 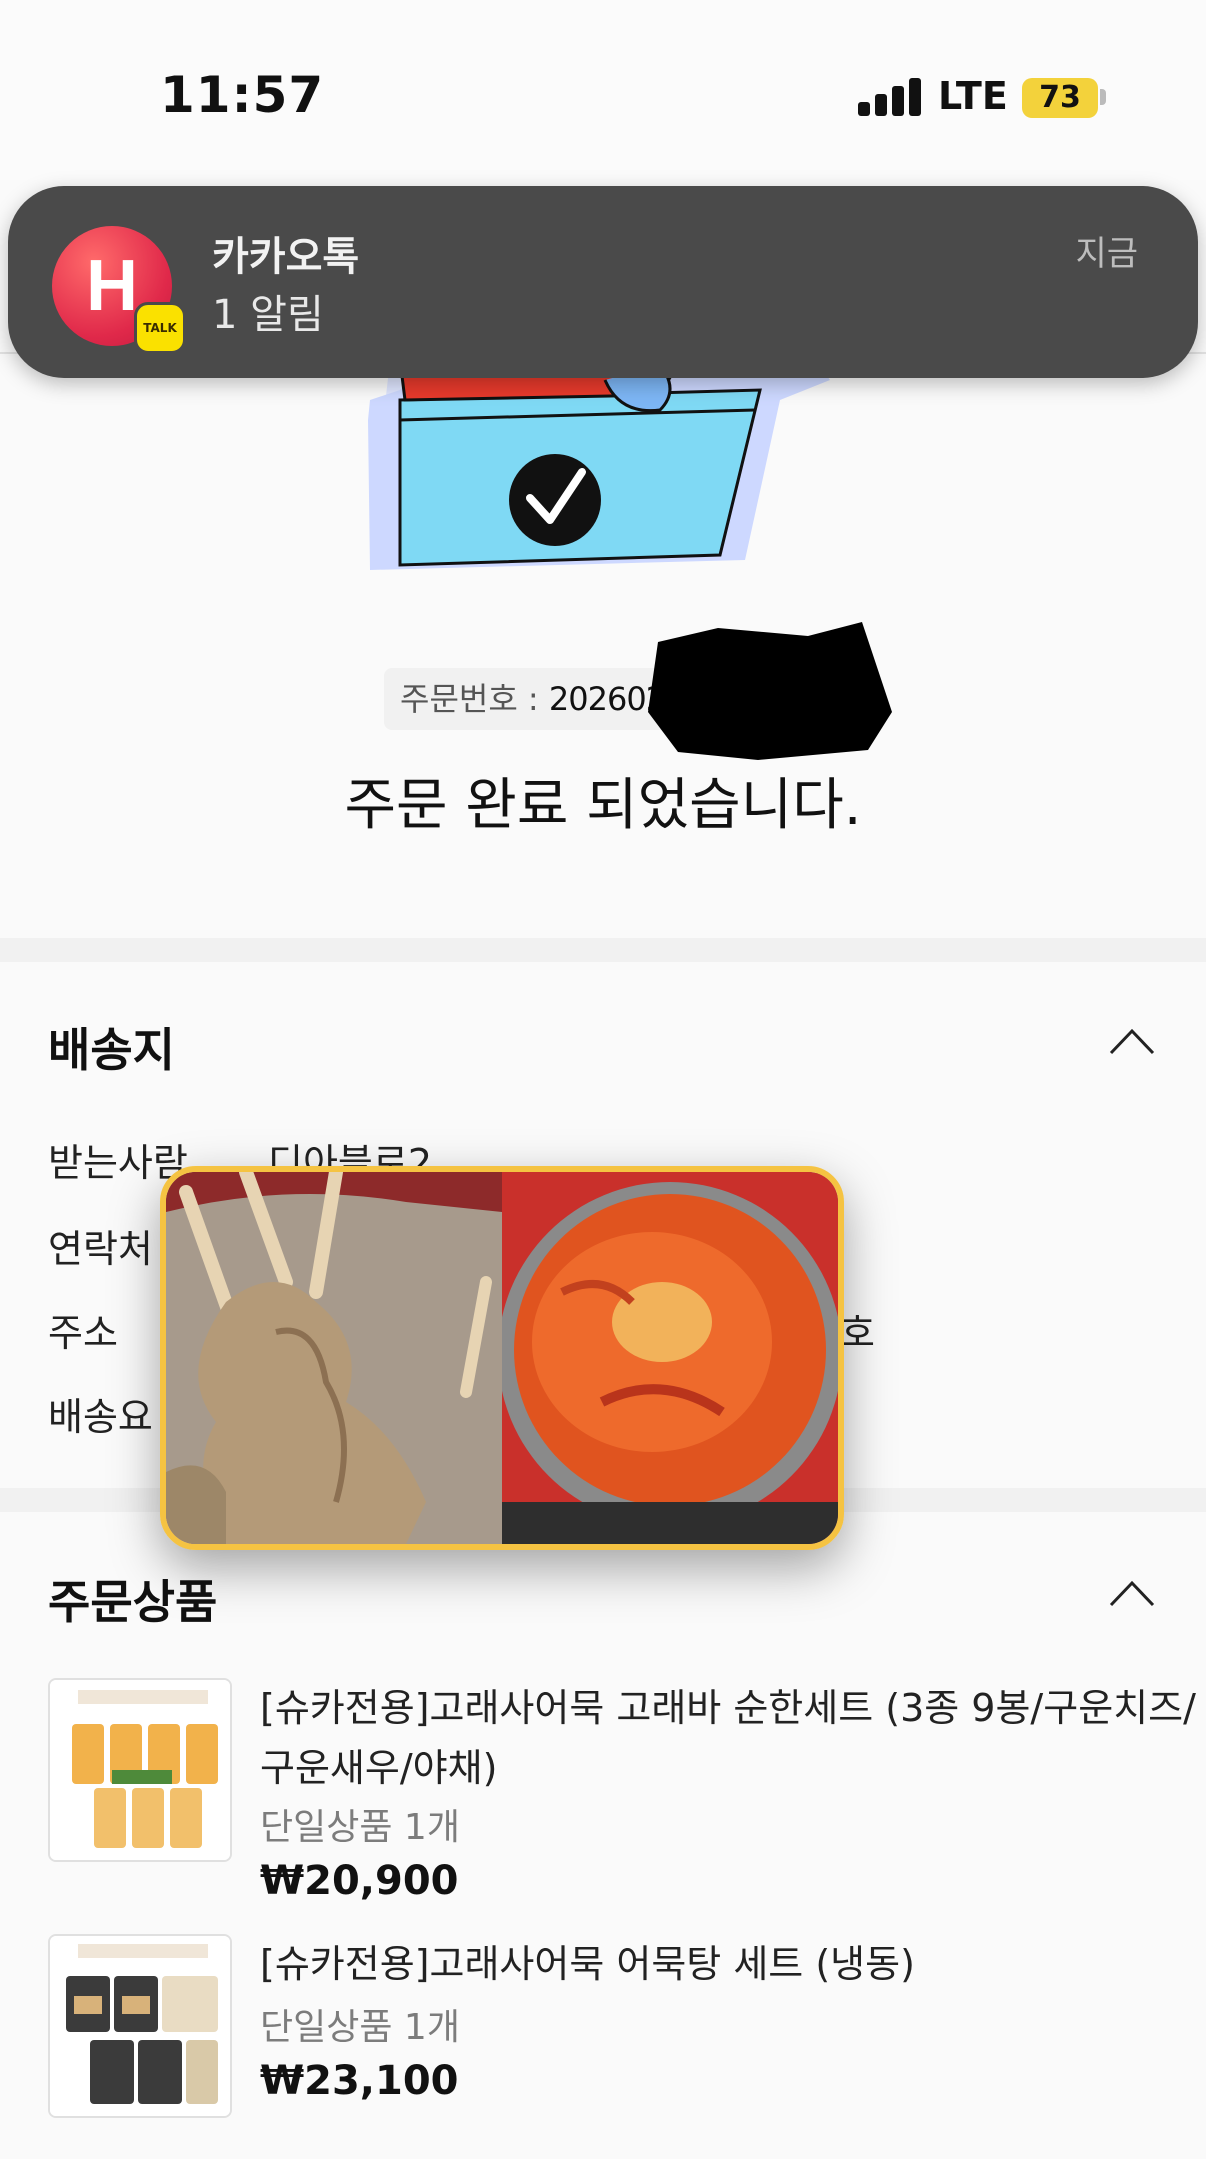 I want to click on spicy-fishcake-stew-photo, so click(x=668, y=1358).